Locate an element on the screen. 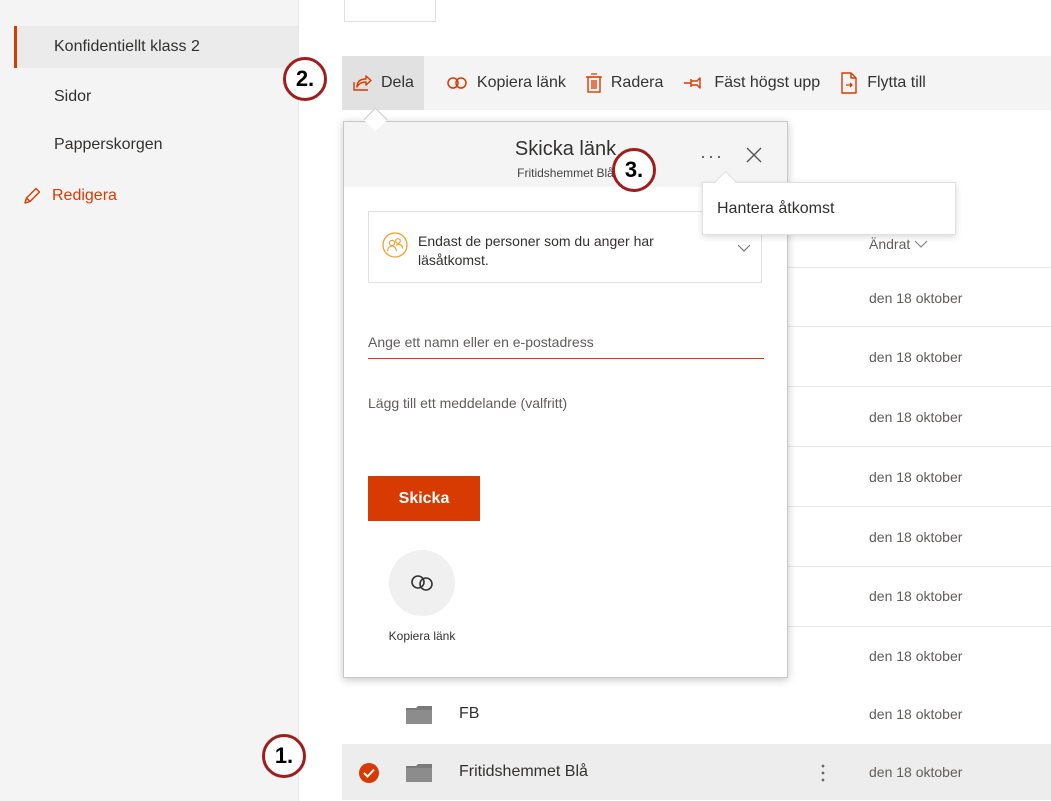 This screenshot has width=1051, height=801. copy-link-label: Kopiera länk is located at coordinates (521, 82).